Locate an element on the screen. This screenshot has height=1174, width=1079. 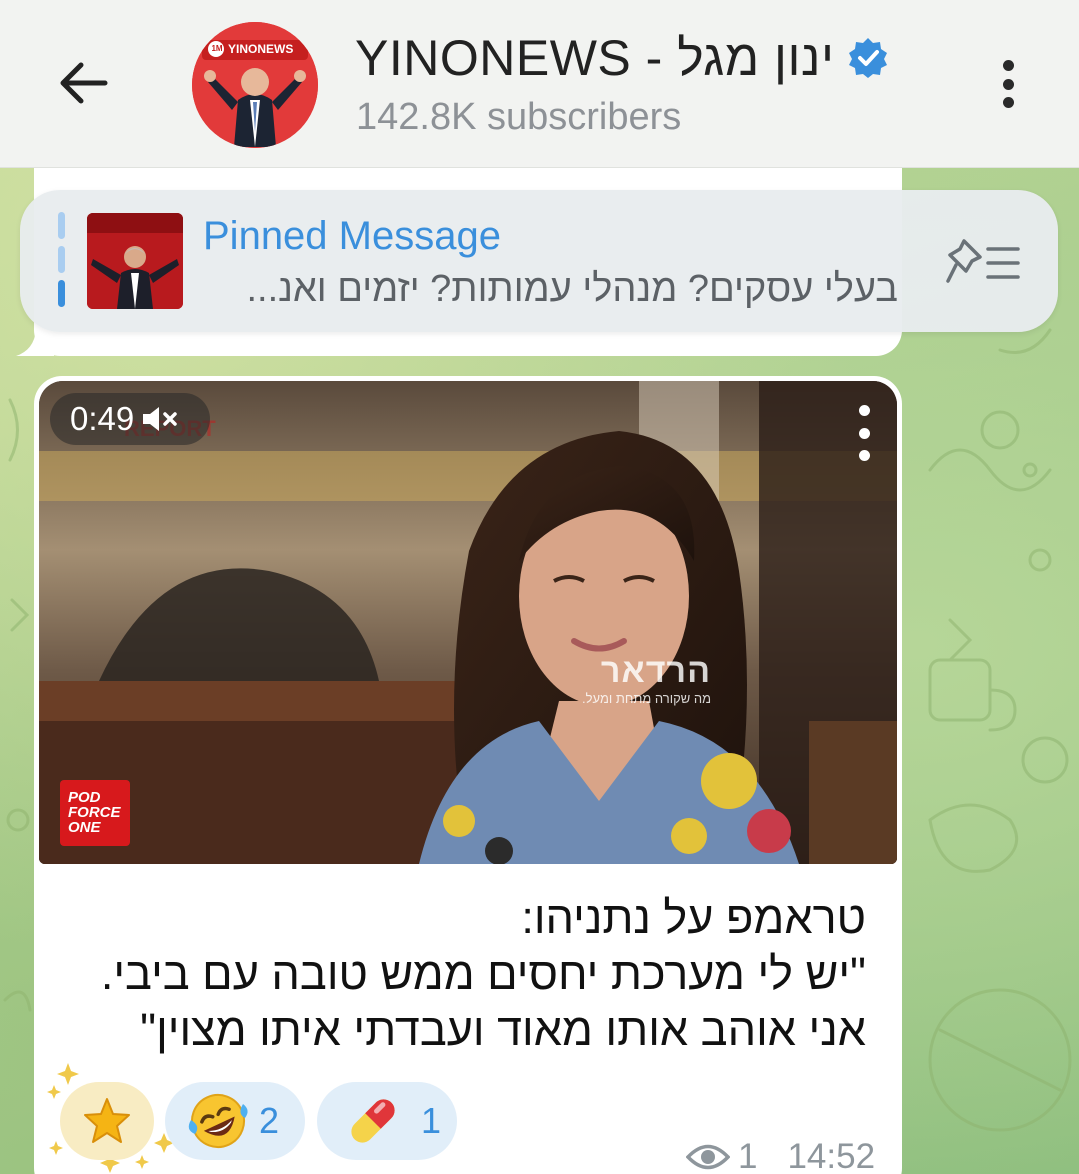
pinned-indicator is located at coordinates (62, 259).